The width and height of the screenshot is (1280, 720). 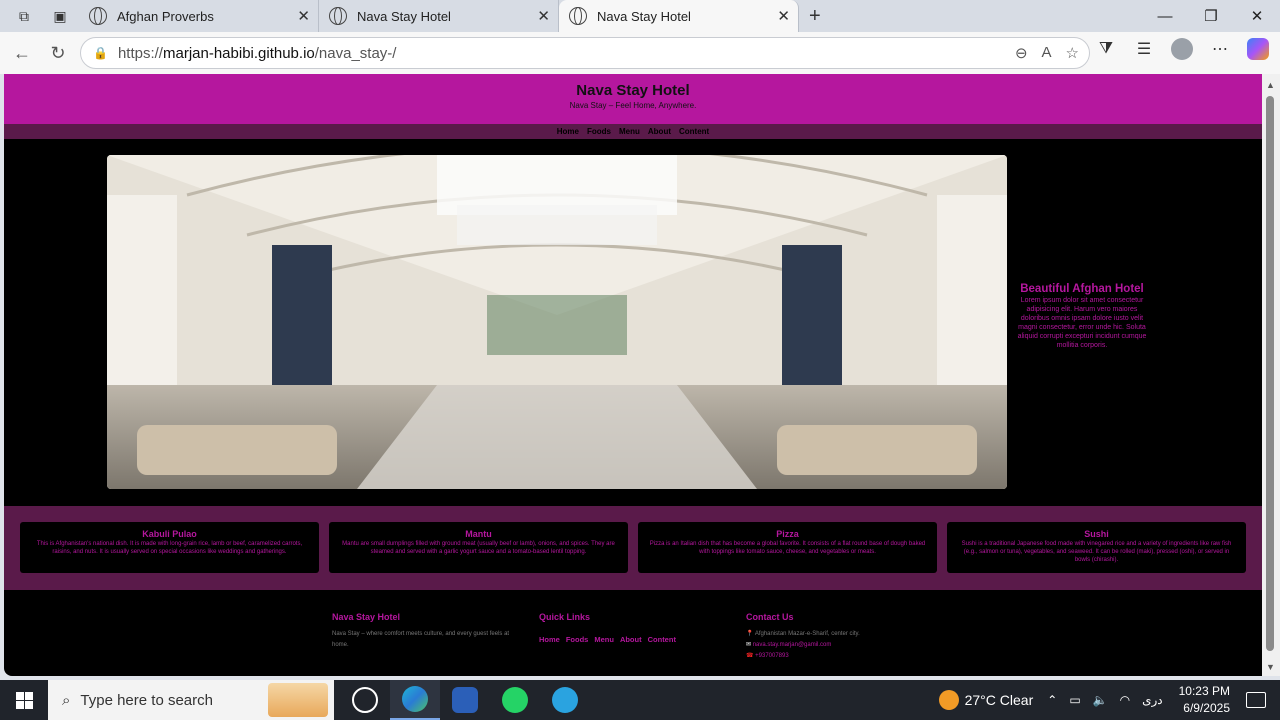 I want to click on system-tray: 27°C Clear ⌃ ▭ 🔈 ◠ دری 10:23 PM 6/9/2025, so click(x=1109, y=700).